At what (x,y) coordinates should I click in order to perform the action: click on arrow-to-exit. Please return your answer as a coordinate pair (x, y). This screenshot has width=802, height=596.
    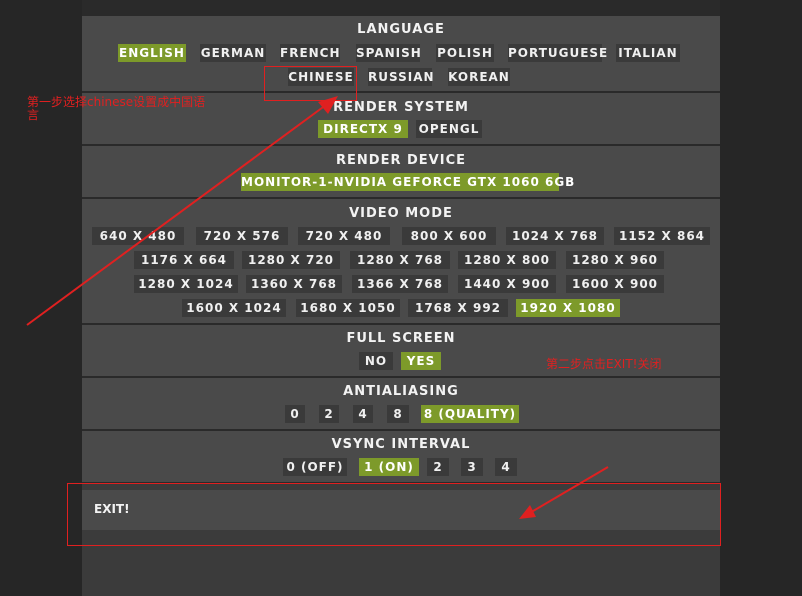
    Looking at the image, I should click on (564, 492).